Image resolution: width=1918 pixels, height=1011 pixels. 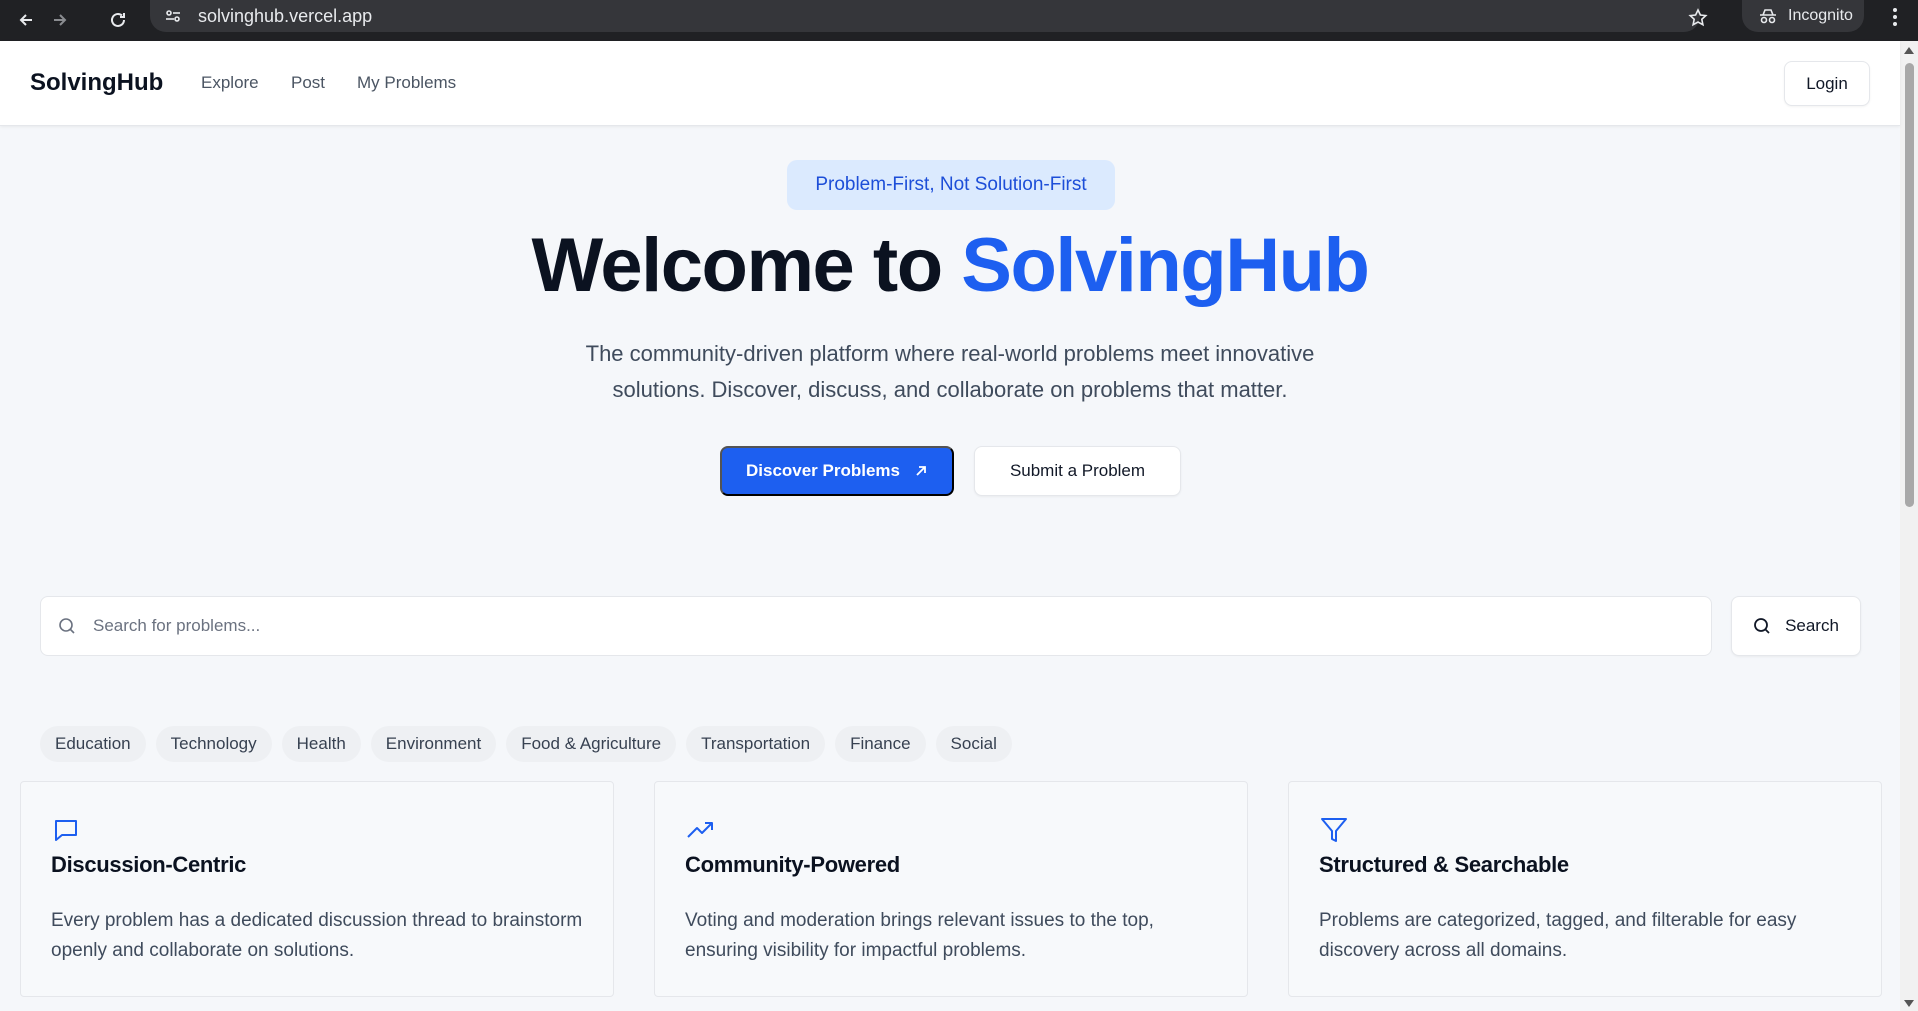 I want to click on hero-title: Welcome to SolvingHub, so click(x=950, y=265).